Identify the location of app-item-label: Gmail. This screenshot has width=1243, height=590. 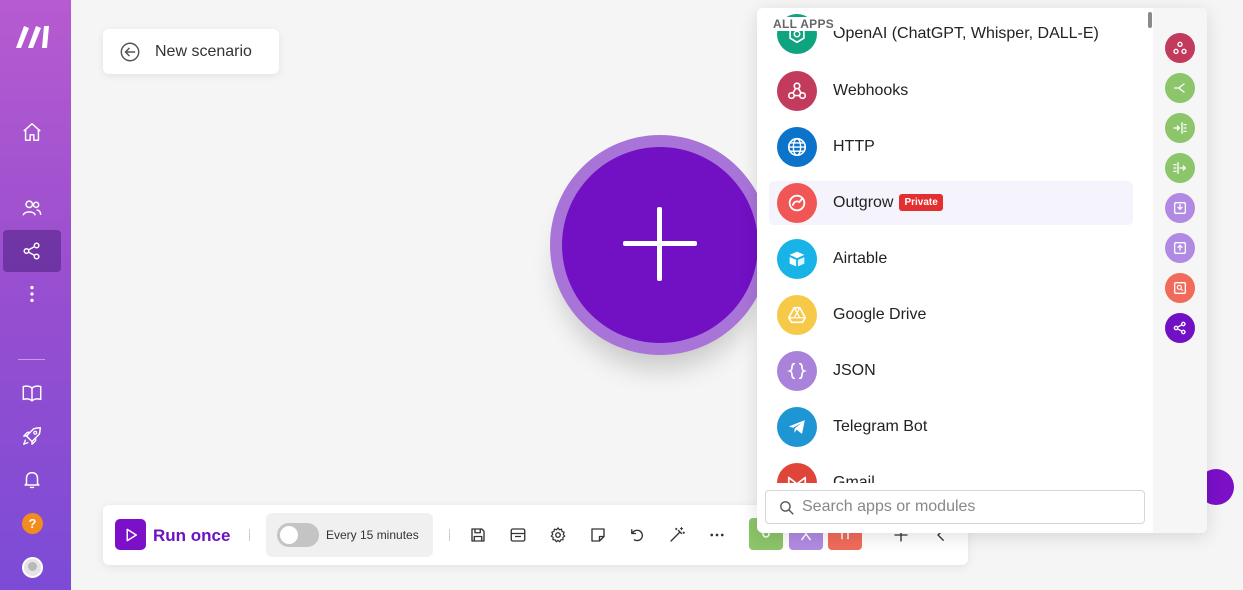
(854, 478).